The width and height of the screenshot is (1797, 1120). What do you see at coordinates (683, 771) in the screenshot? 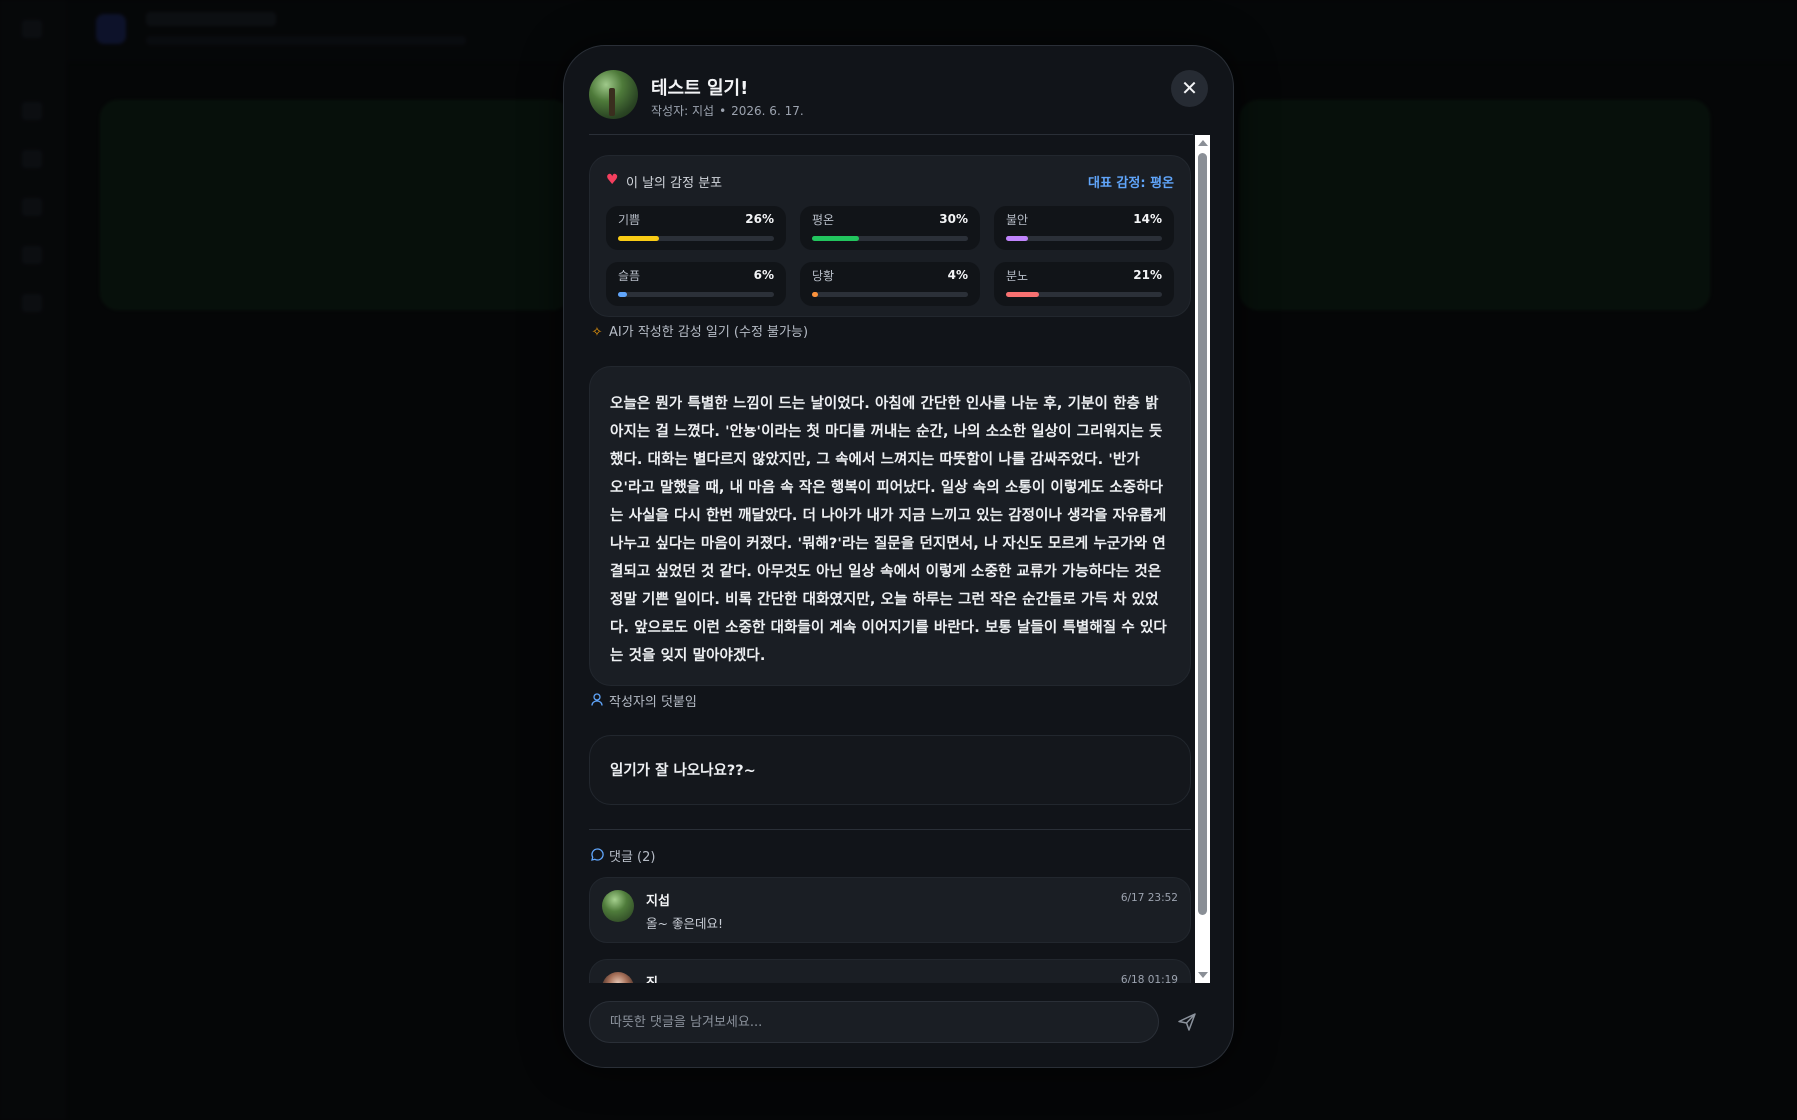
I see `addendum-text: 일기가 잘 나오나요??~` at bounding box center [683, 771].